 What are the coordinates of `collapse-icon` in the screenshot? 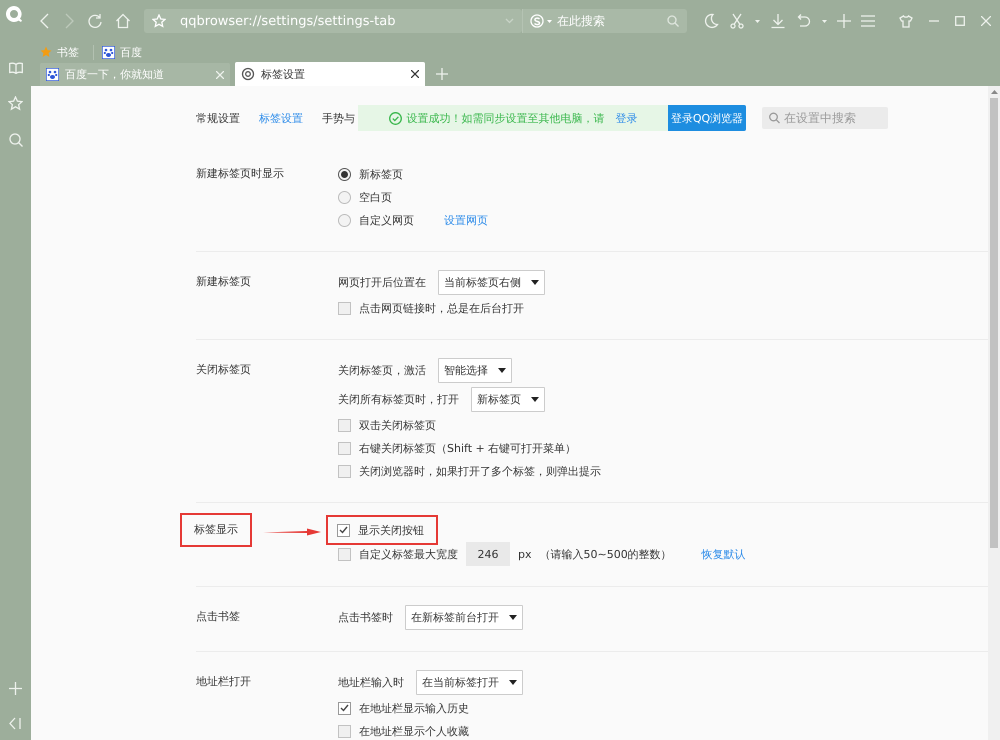 It's located at (15, 723).